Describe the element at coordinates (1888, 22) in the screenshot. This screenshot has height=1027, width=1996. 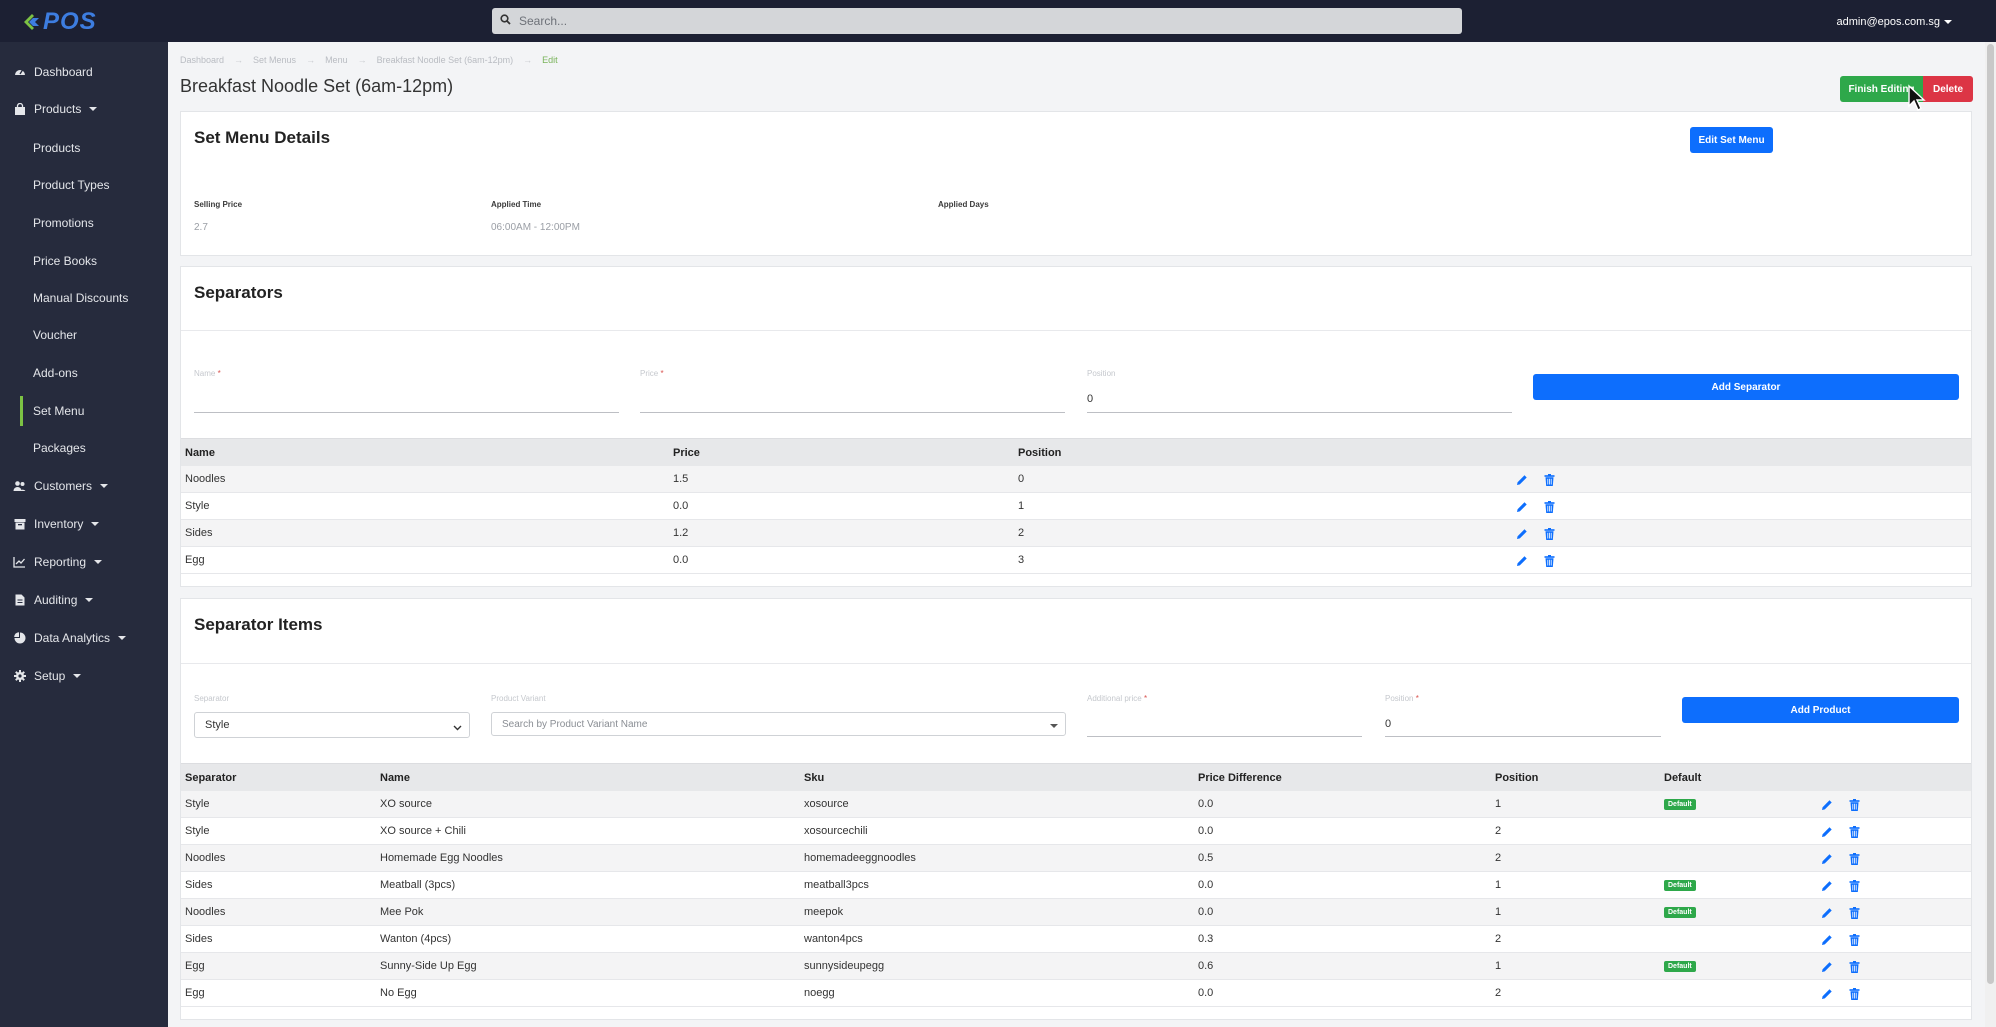
I see `user-email: admin@epos.com.sg` at that location.